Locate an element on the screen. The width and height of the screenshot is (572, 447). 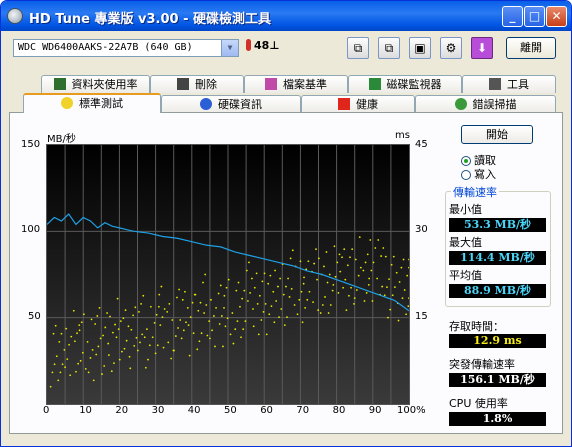
copy-text-button: ⧉ is located at coordinates (358, 48).